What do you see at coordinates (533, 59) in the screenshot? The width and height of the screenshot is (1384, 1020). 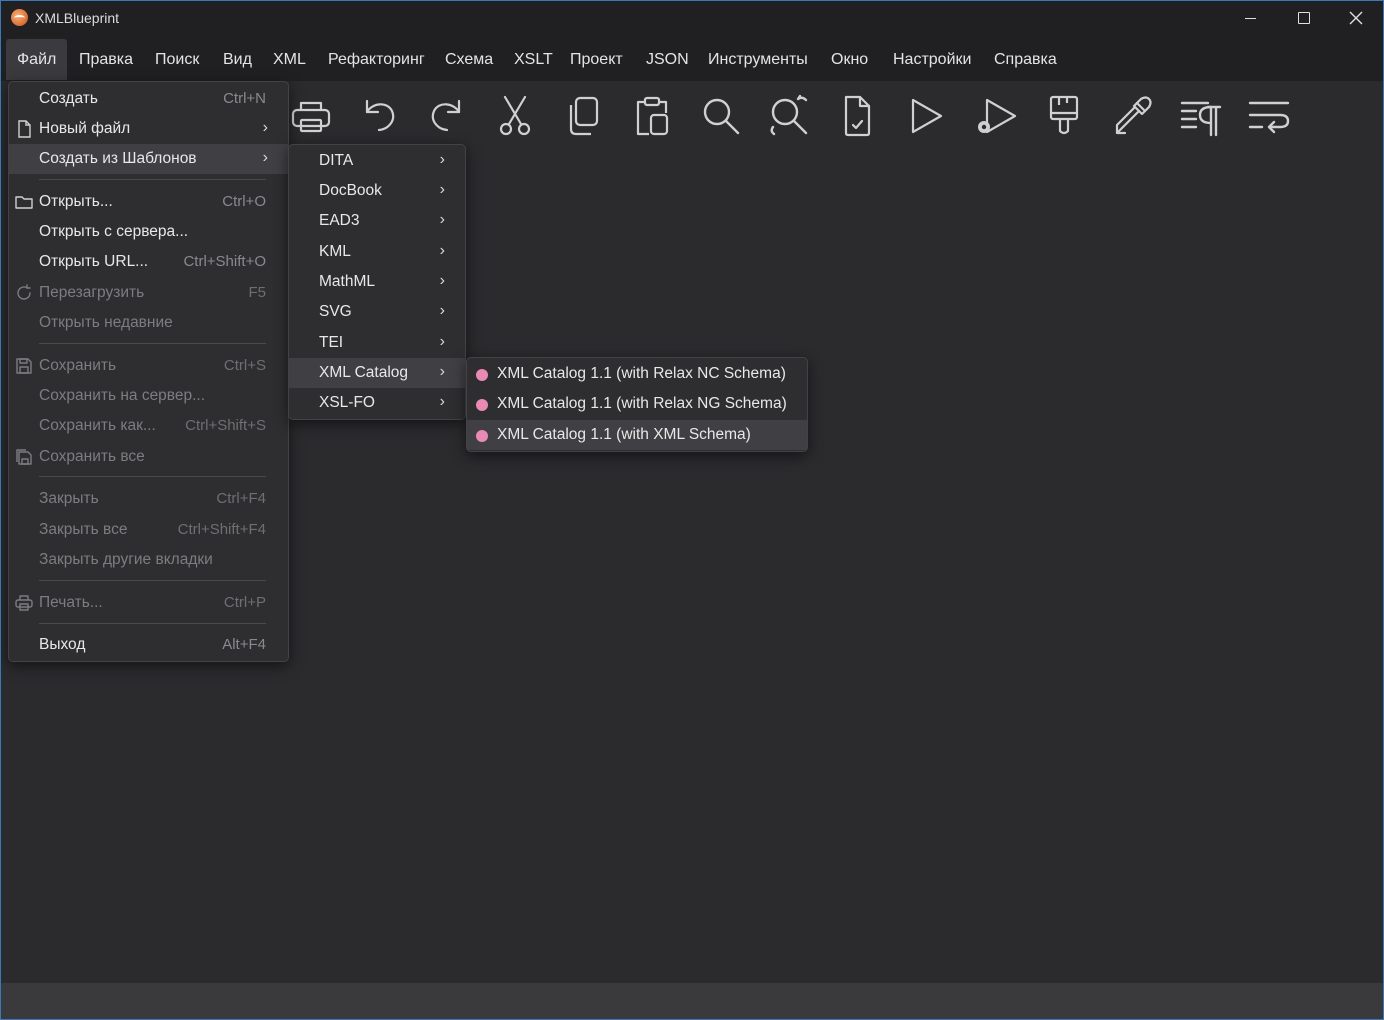 I see `menu-xslt: XSLT` at bounding box center [533, 59].